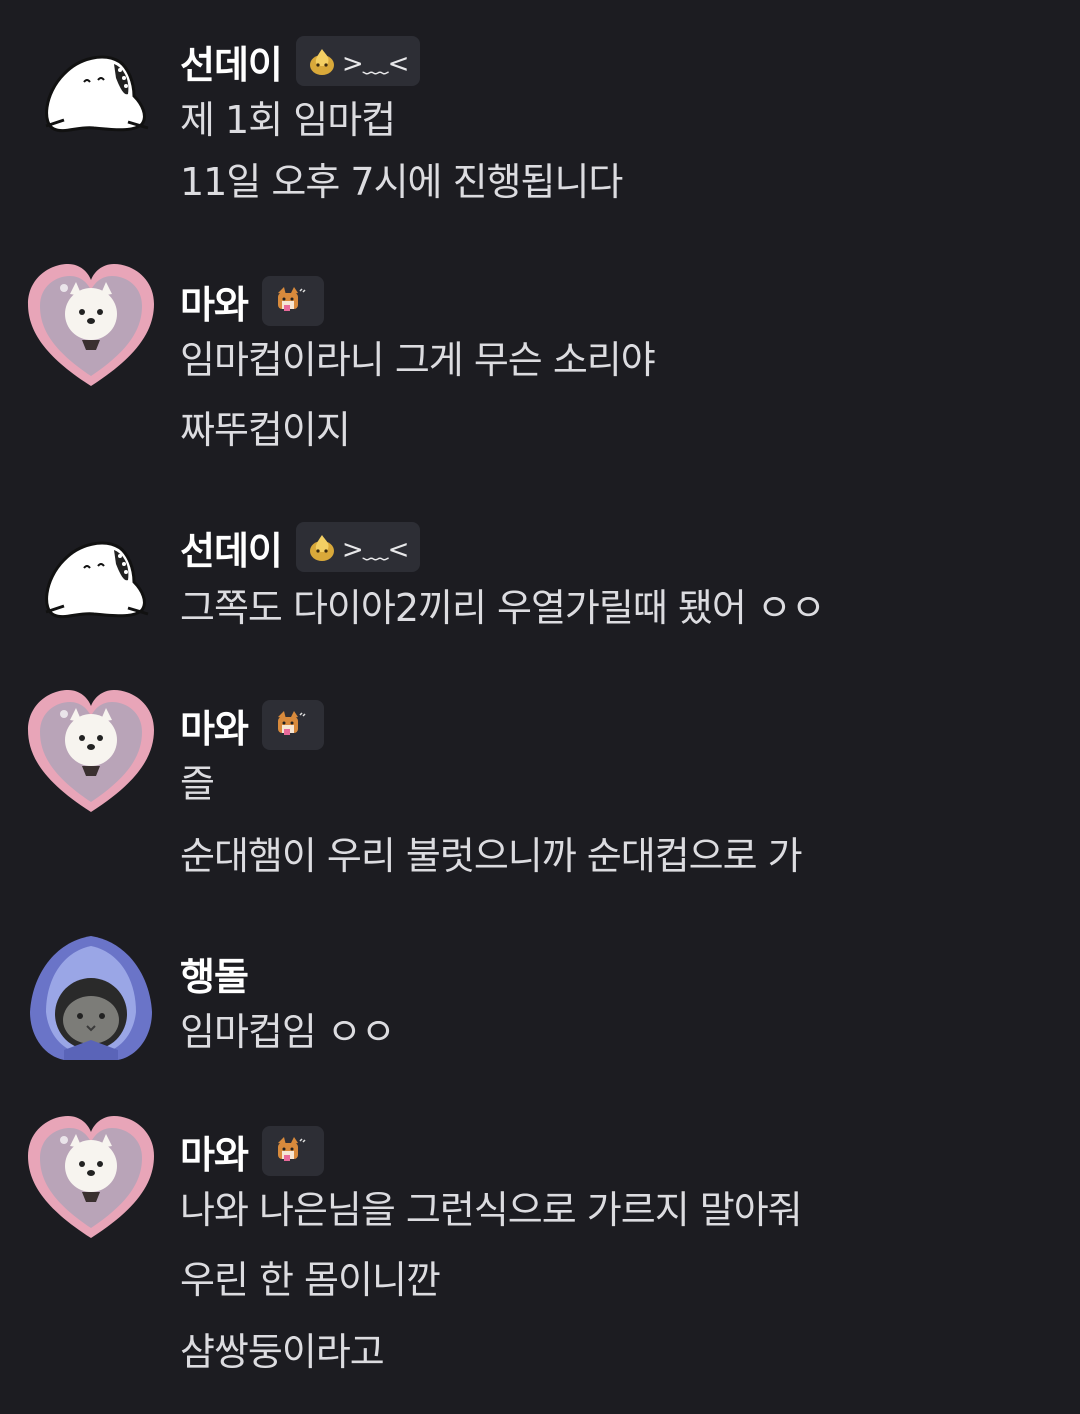 This screenshot has width=1080, height=1414. Describe the element at coordinates (265, 430) in the screenshot. I see `message-line: 짜뚜컵이지` at that location.